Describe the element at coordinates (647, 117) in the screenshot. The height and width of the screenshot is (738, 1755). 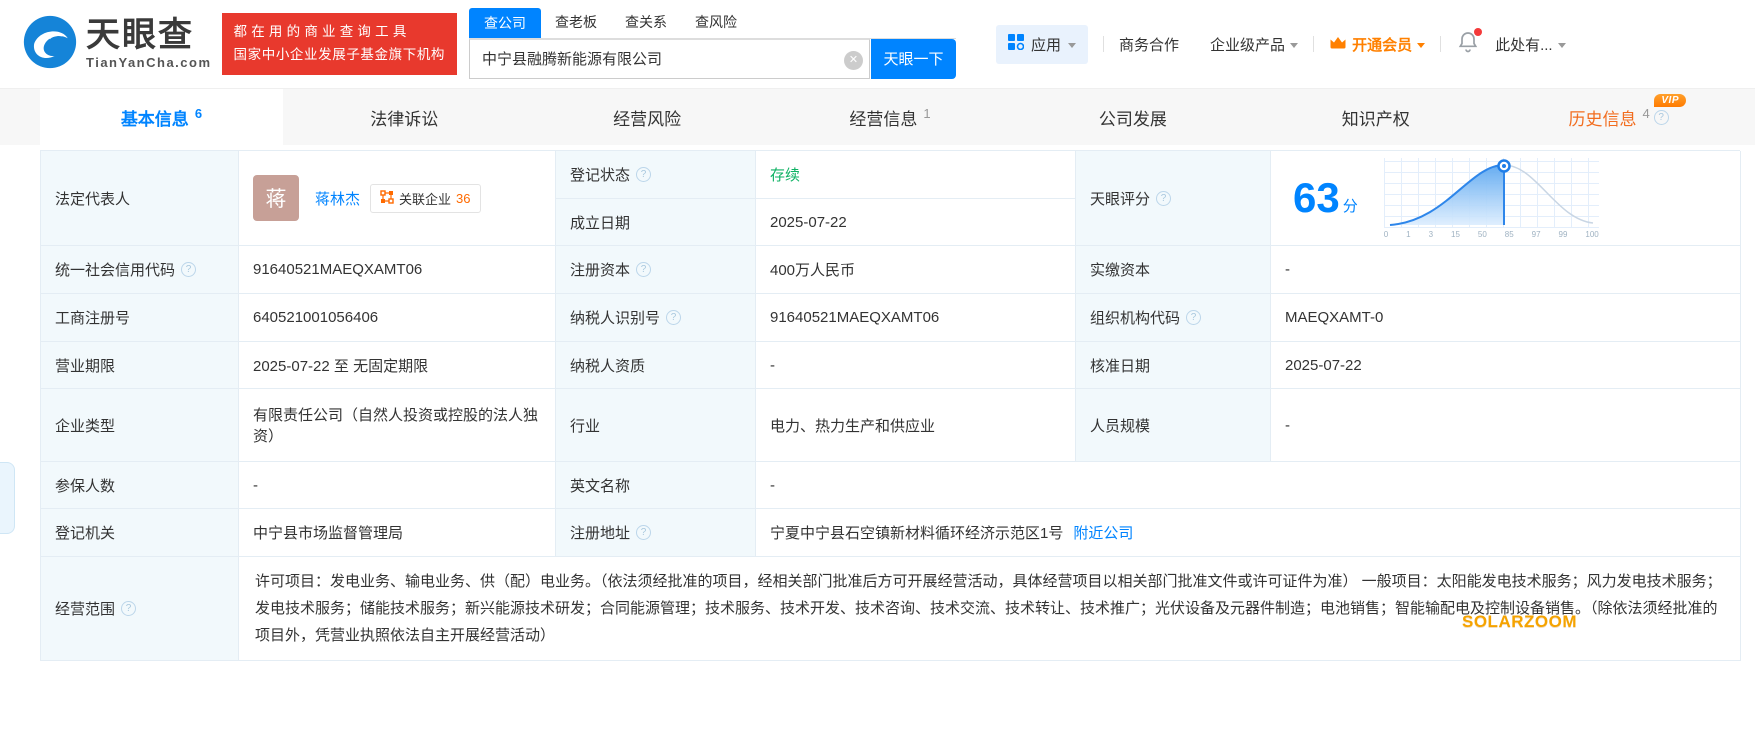
I see `tab-operation-risk: 经营风险` at that location.